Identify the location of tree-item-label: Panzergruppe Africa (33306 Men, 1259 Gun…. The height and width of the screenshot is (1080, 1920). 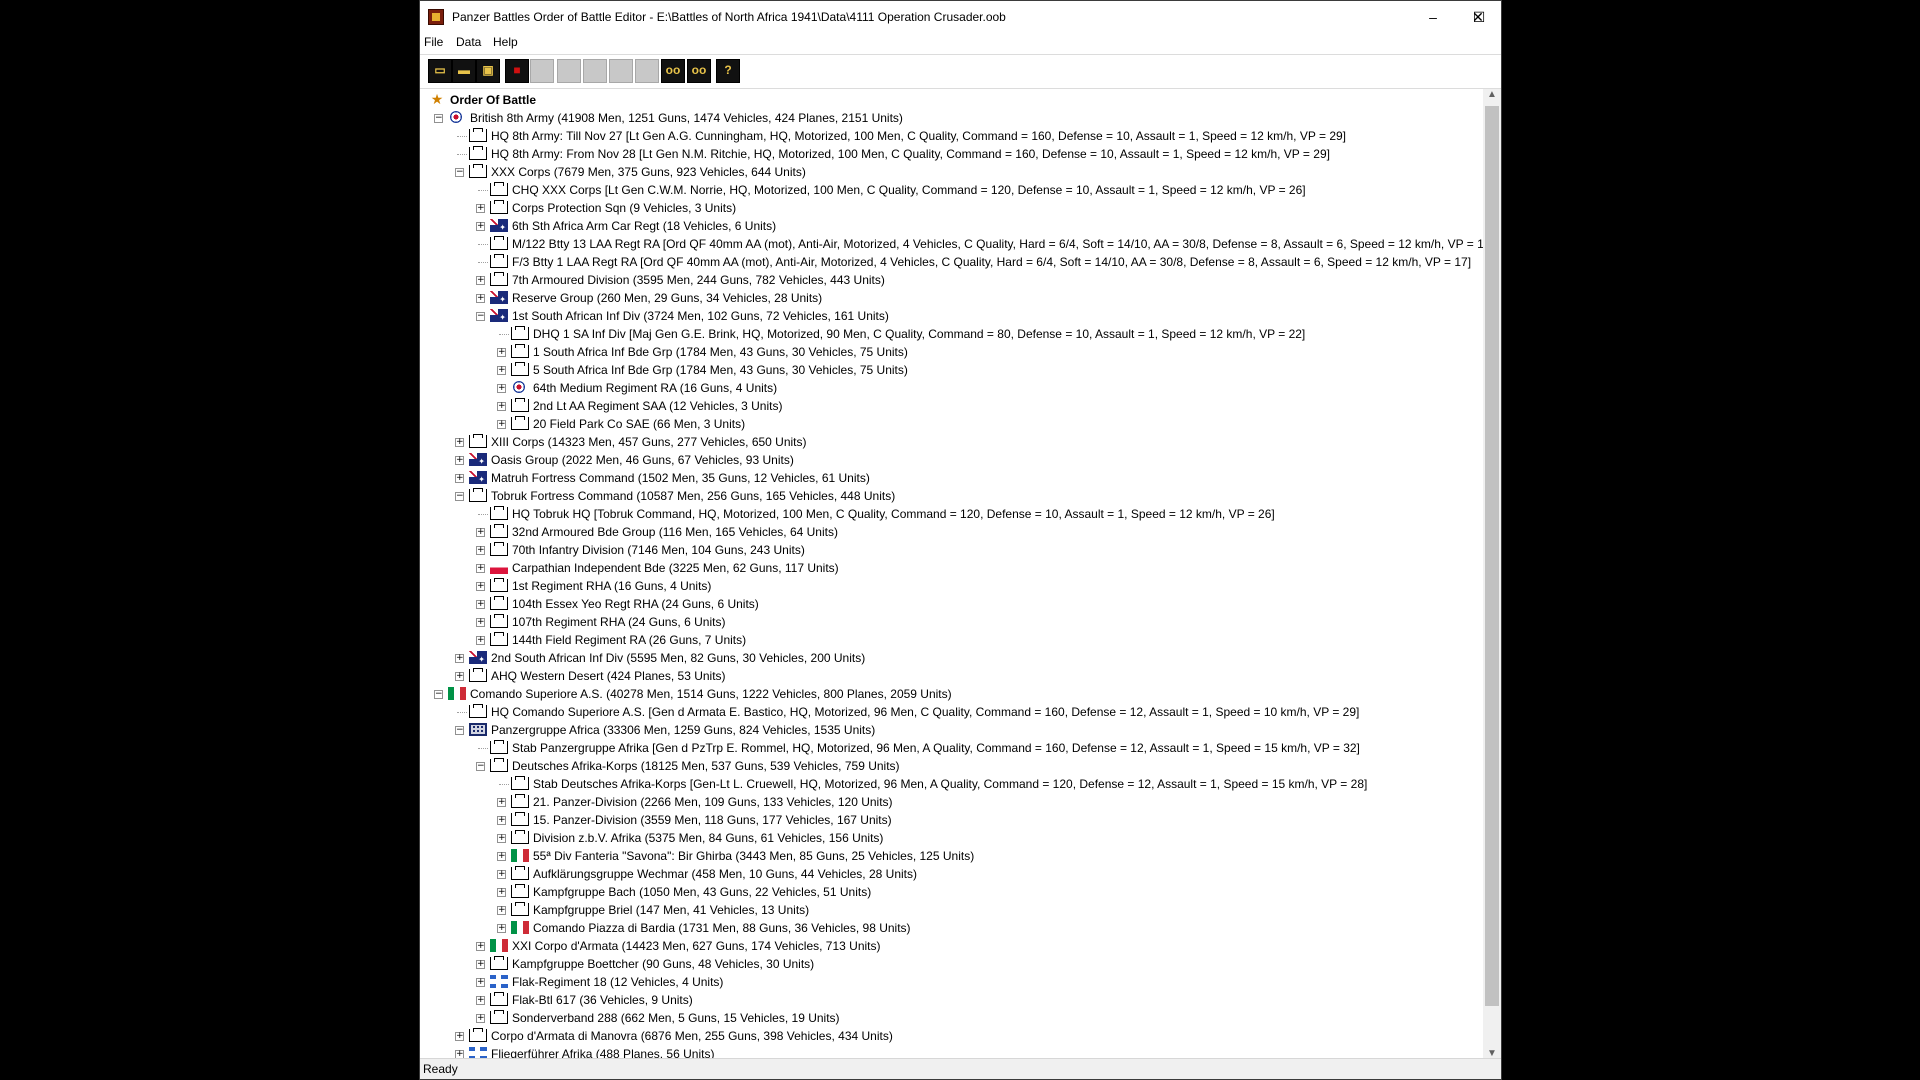
(683, 730).